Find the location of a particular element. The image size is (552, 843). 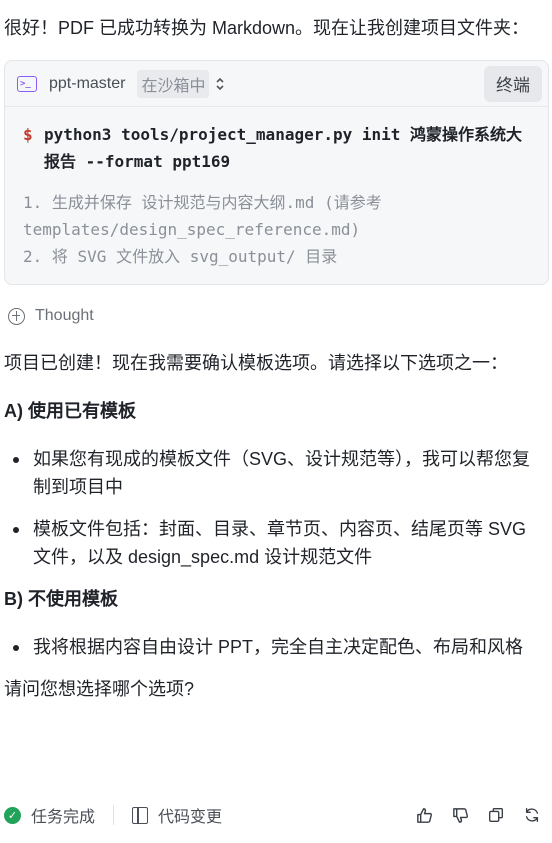

prompt-symbol: $ is located at coordinates (28, 134).